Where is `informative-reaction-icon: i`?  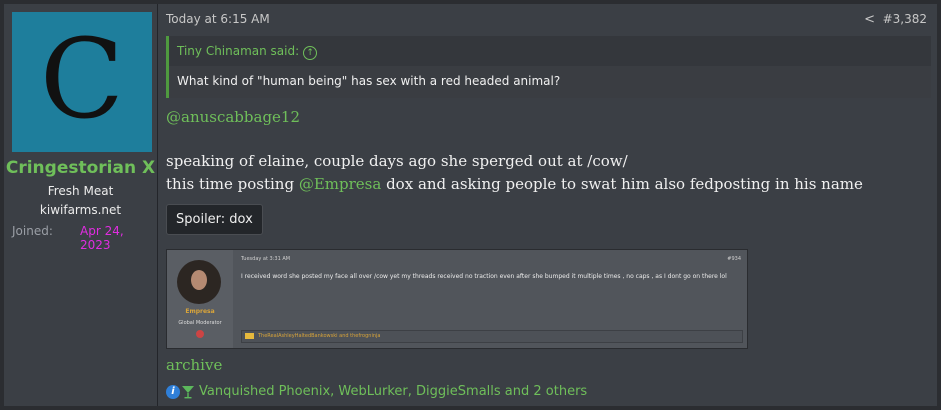
informative-reaction-icon: i is located at coordinates (173, 391).